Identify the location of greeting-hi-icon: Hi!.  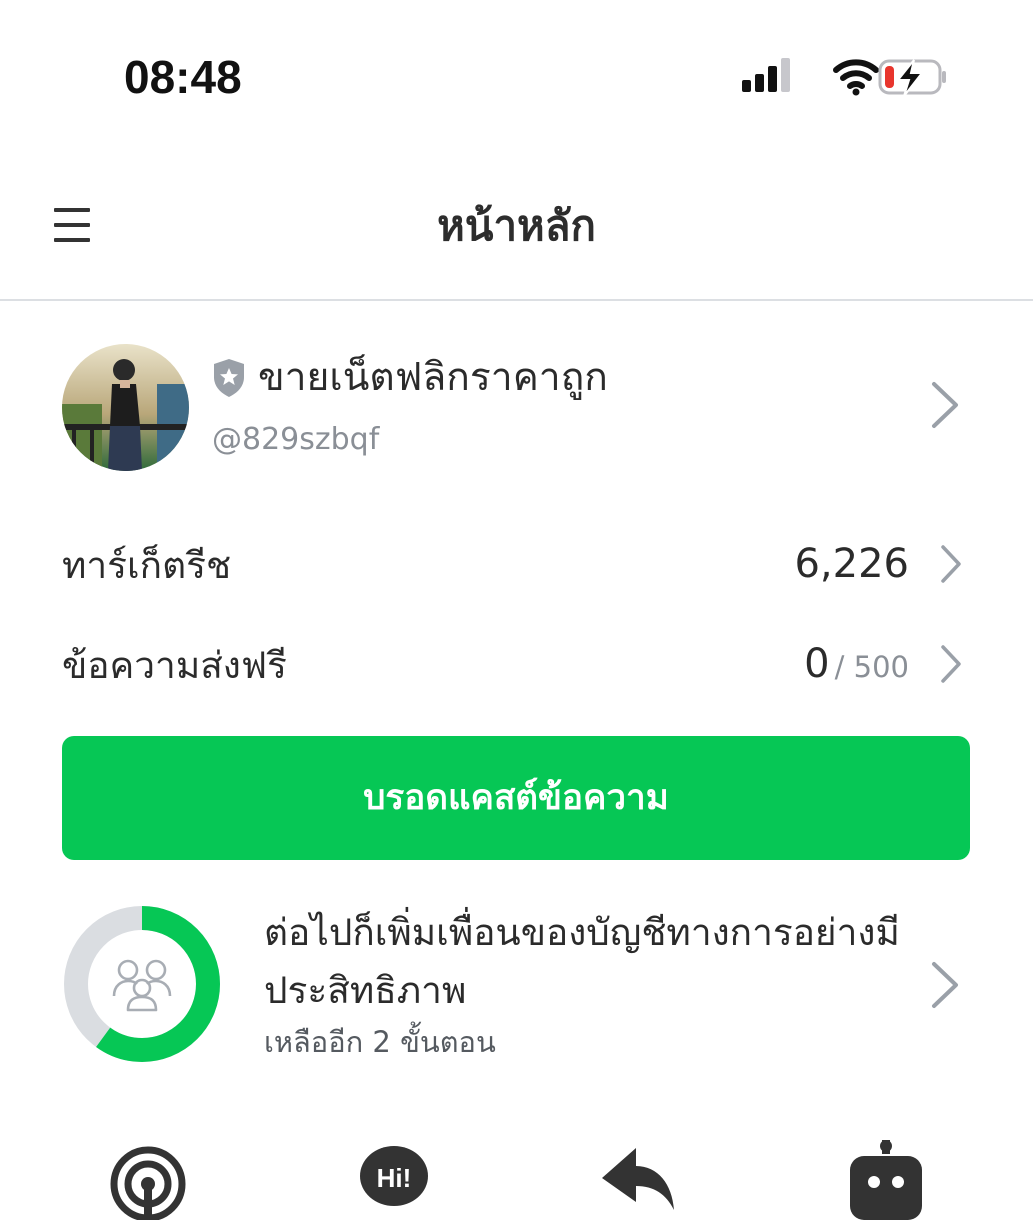
(394, 1180).